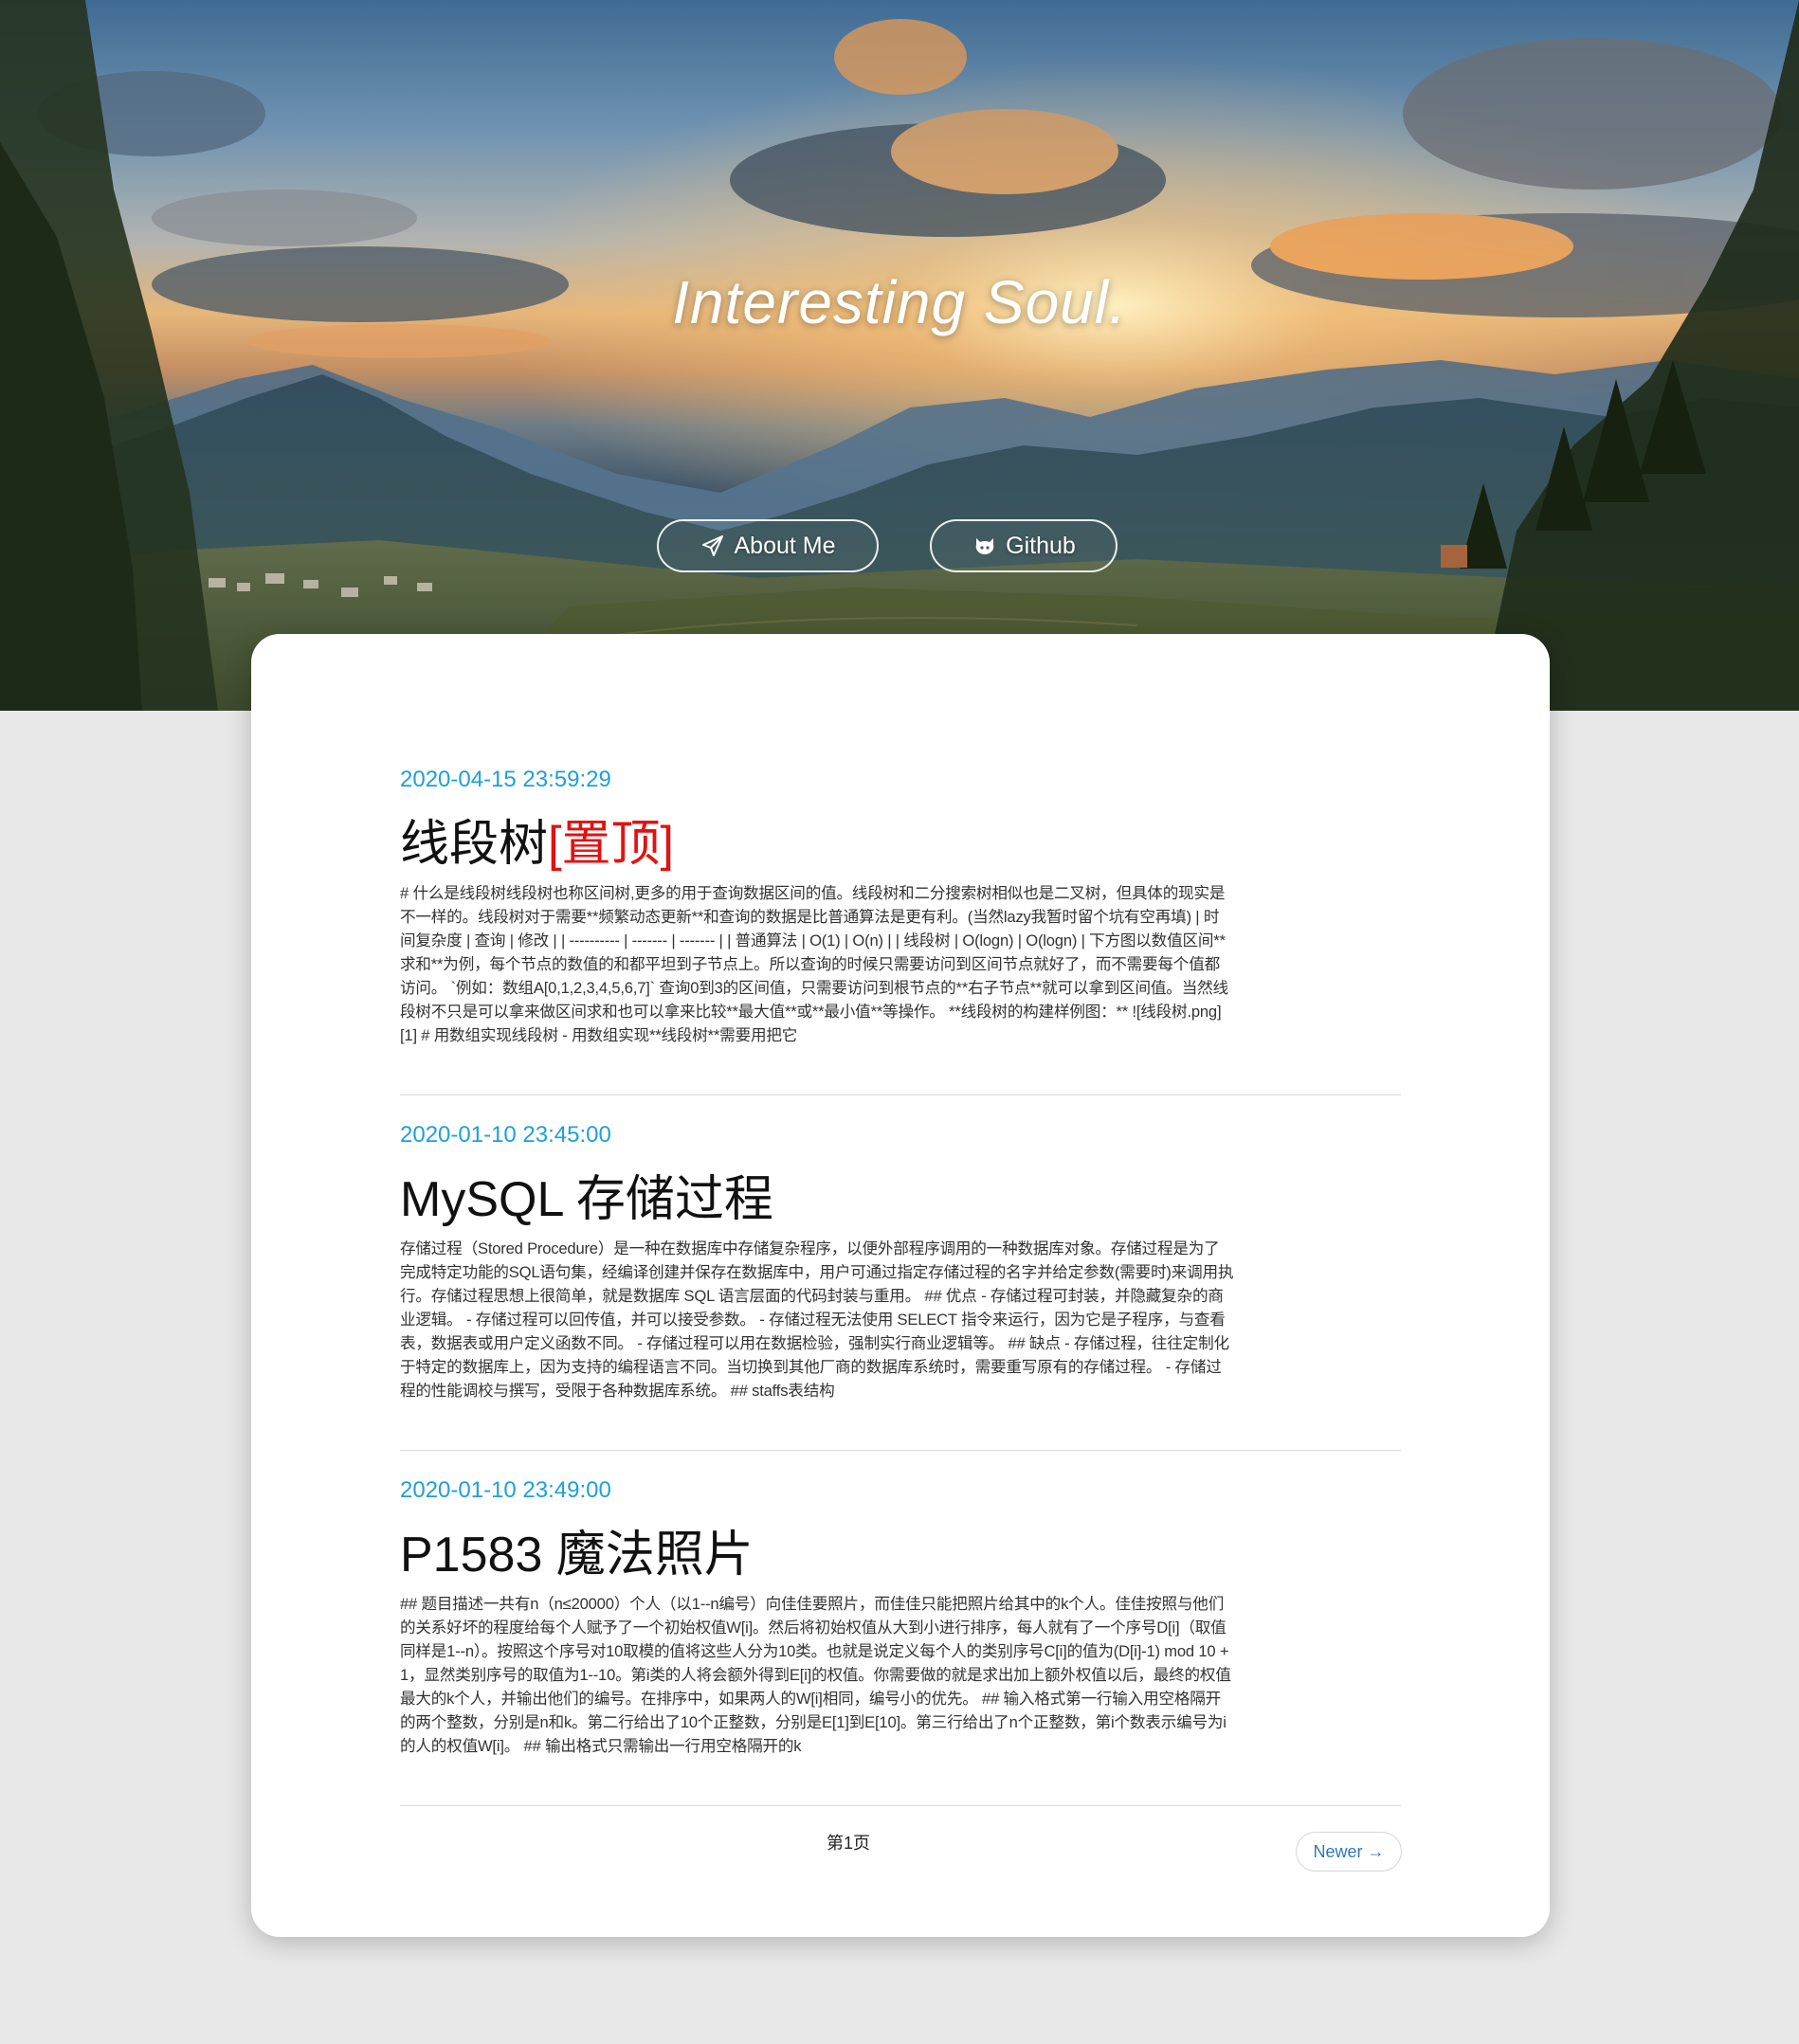 This screenshot has width=1799, height=2044. What do you see at coordinates (586, 1199) in the screenshot?
I see `post-title-text: MySQL 存储过程` at bounding box center [586, 1199].